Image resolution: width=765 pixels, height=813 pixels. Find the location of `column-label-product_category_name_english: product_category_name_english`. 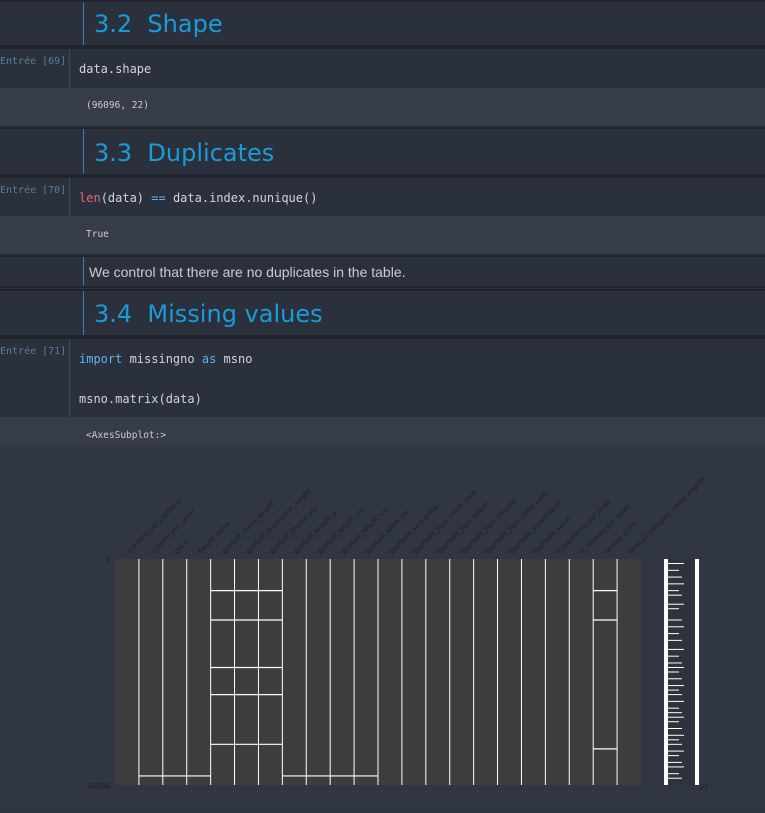

column-label-product_category_name_english: product_category_name_english is located at coordinates (667, 515).